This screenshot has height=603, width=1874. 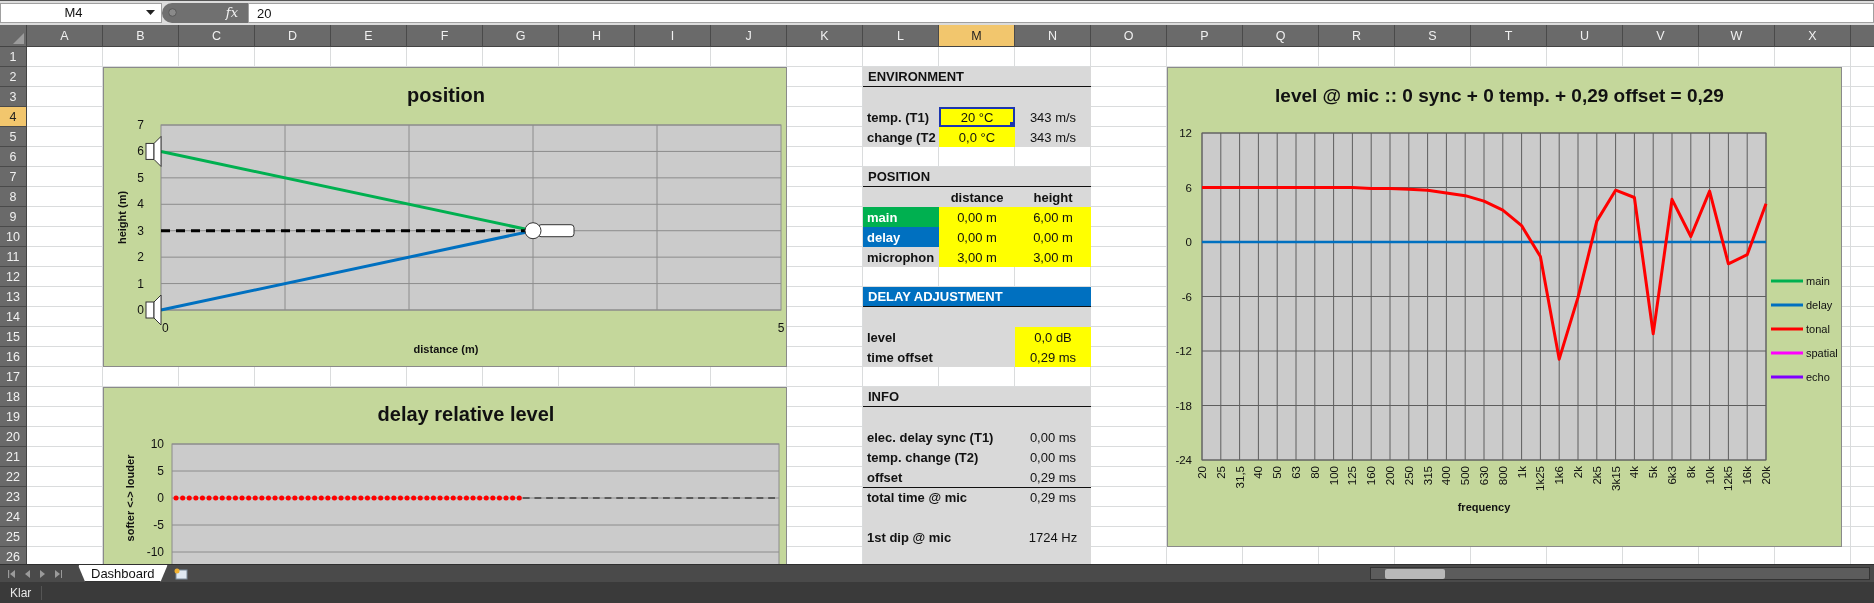 I want to click on insert-function-button: fx, so click(x=231, y=12).